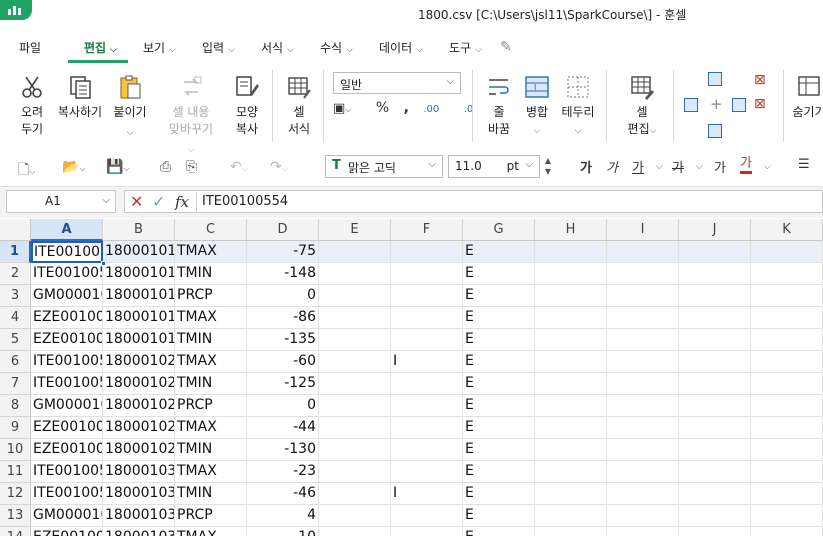 Image resolution: width=823 pixels, height=536 pixels. What do you see at coordinates (283, 450) in the screenshot?
I see `cell-d: -130` at bounding box center [283, 450].